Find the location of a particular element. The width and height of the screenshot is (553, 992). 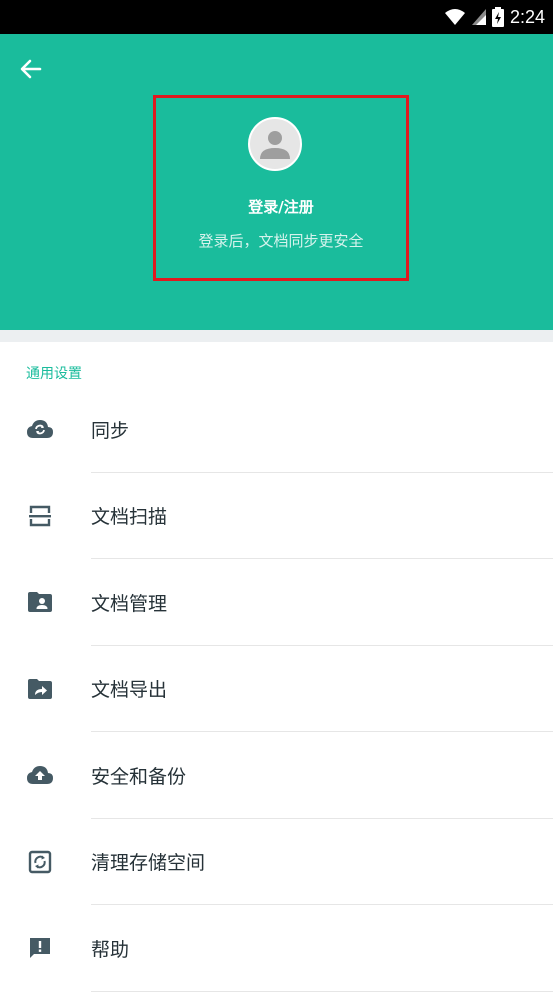

arrow-left-icon is located at coordinates (31, 69).